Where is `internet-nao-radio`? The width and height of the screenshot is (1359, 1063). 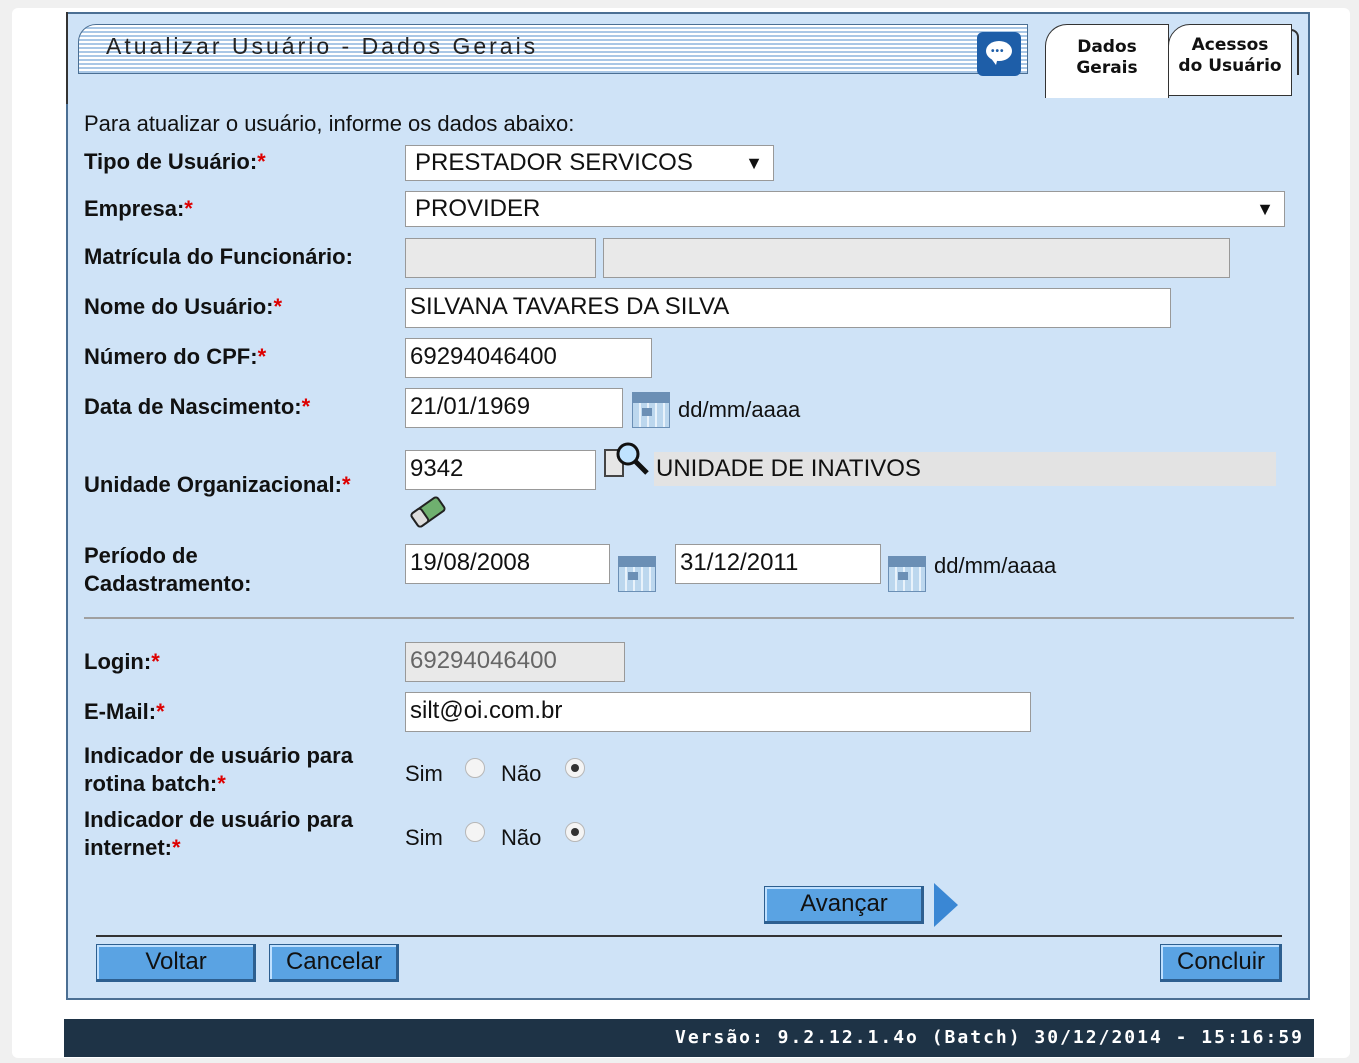 internet-nao-radio is located at coordinates (575, 832).